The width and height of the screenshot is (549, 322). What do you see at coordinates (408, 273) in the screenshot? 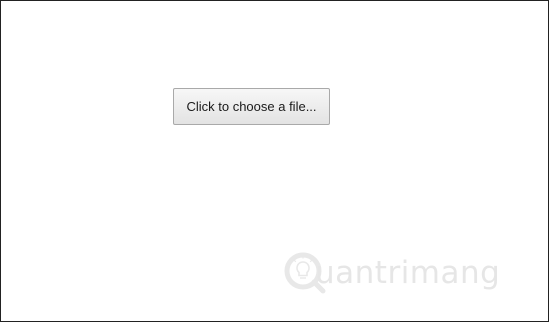
I see `watermark-text: uantrimang` at bounding box center [408, 273].